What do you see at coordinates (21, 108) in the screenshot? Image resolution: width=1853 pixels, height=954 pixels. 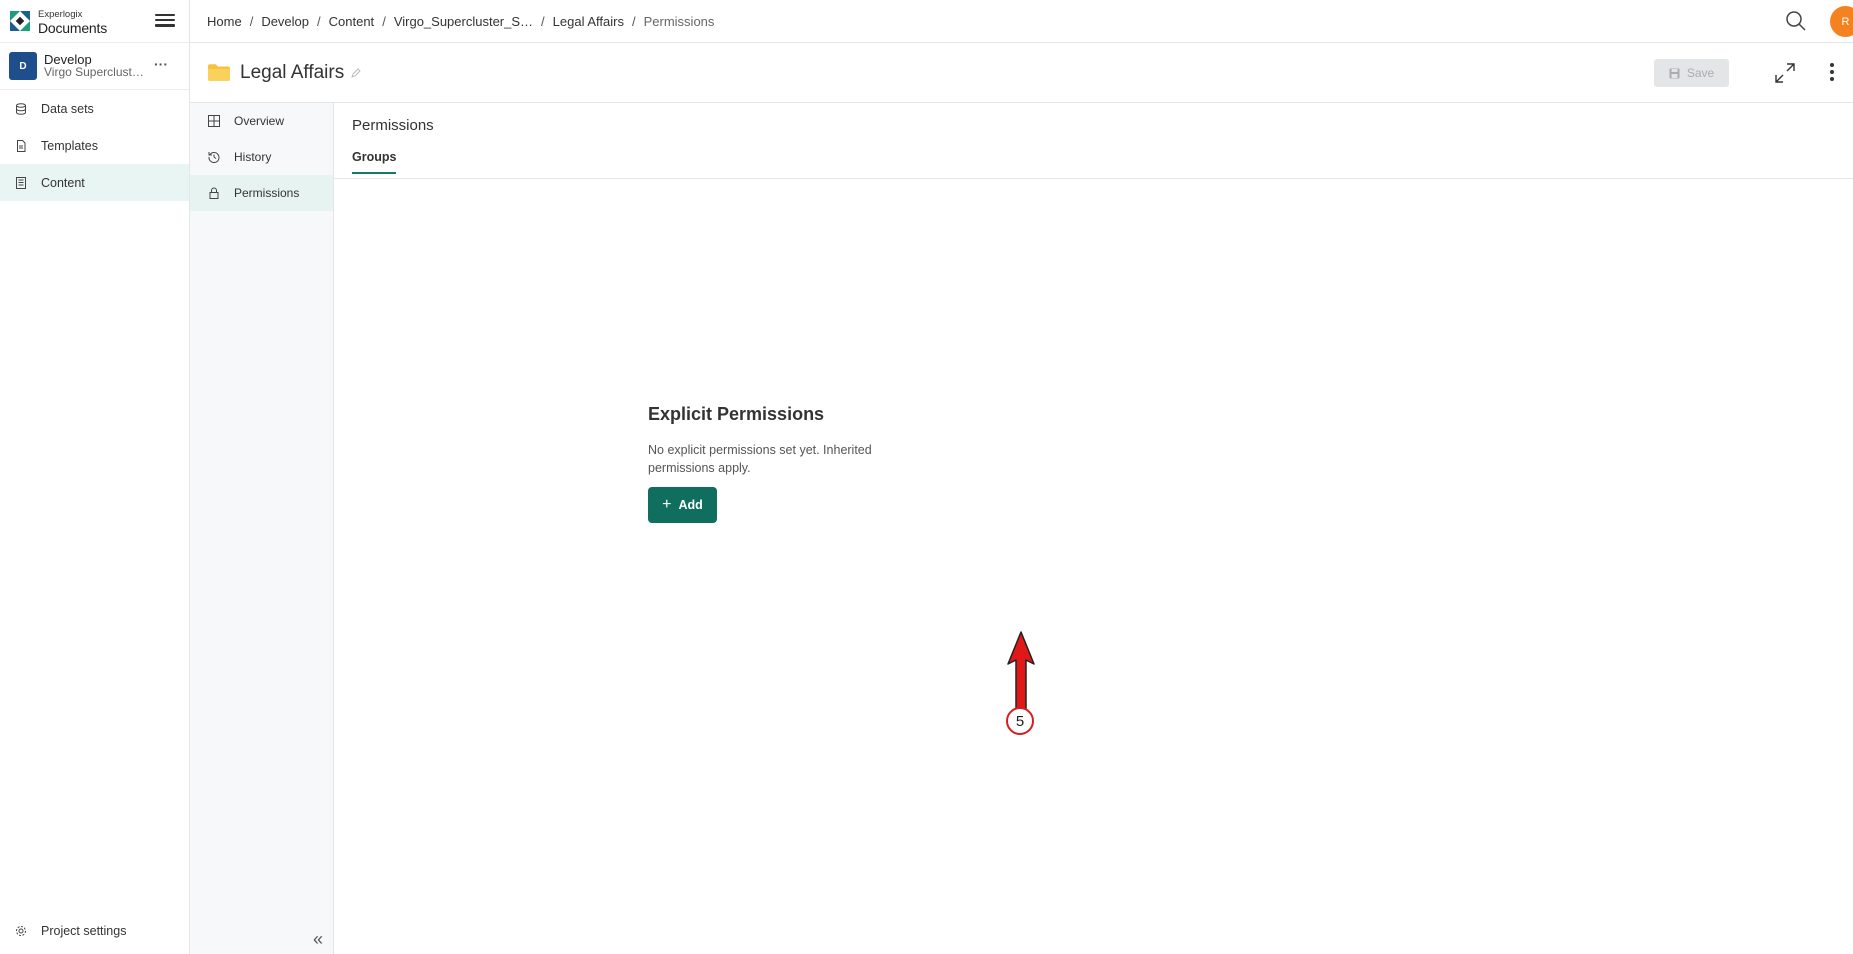 I see `database-icon` at bounding box center [21, 108].